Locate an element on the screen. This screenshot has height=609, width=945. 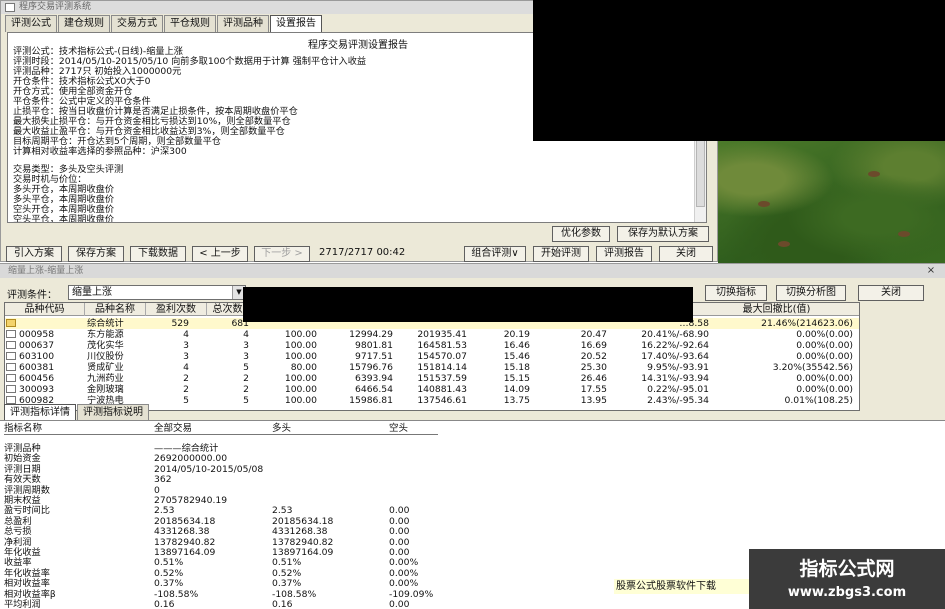
cell-total: 3 is located at coordinates (246, 356).